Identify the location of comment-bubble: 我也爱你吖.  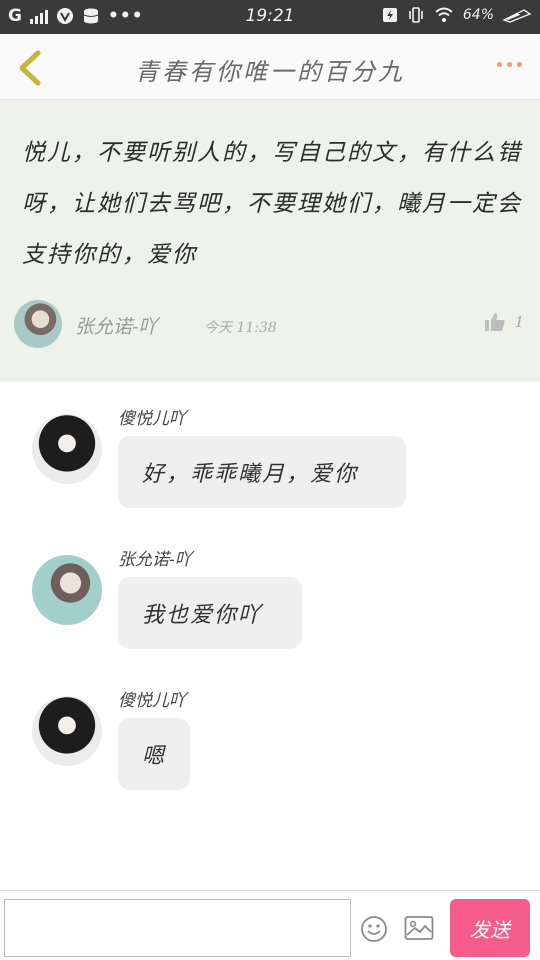
(210, 613).